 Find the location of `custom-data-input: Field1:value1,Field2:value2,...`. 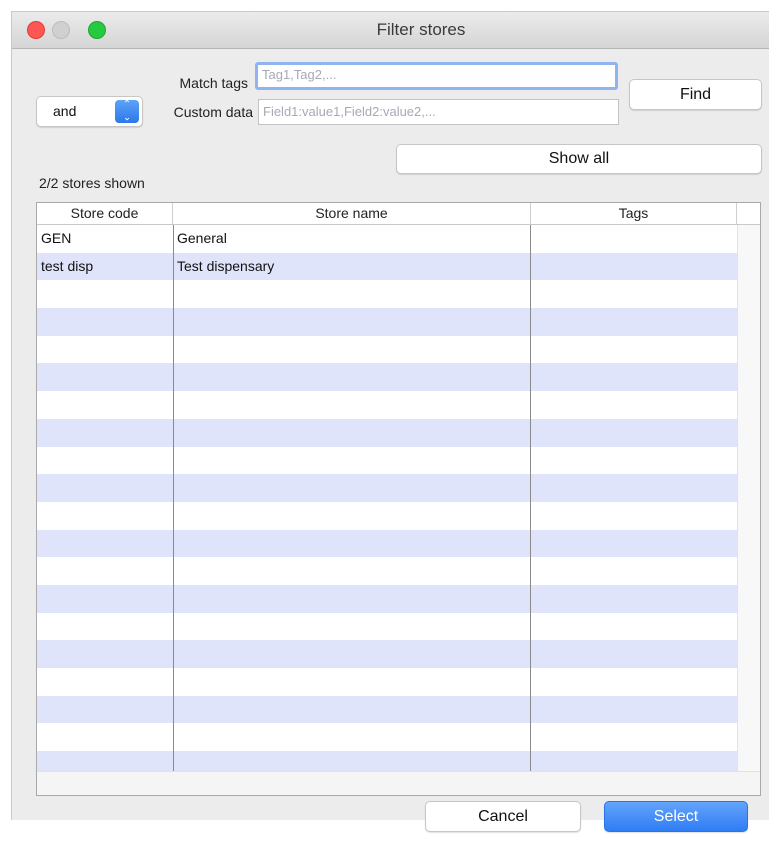

custom-data-input: Field1:value1,Field2:value2,... is located at coordinates (438, 112).